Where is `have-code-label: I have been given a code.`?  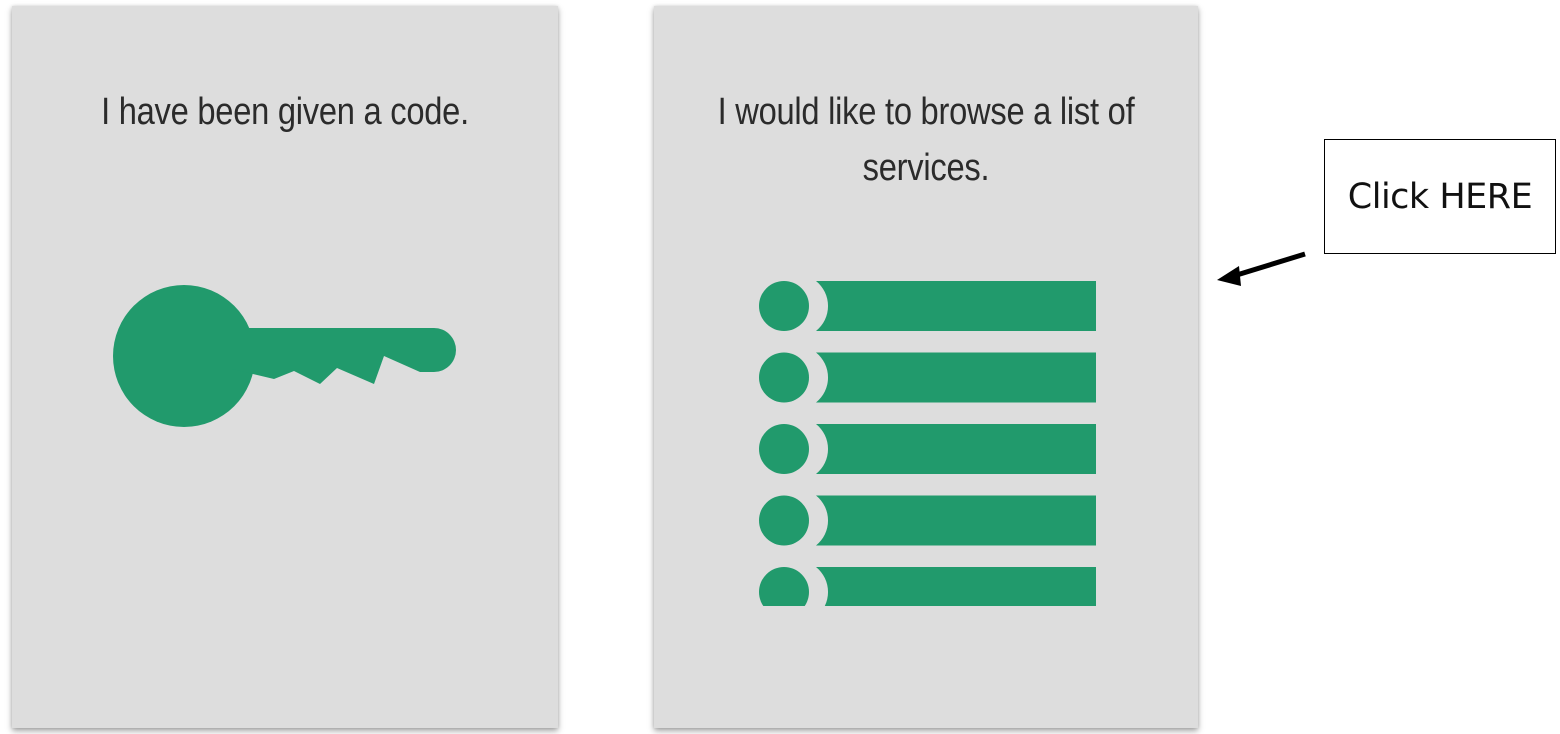 have-code-label: I have been given a code. is located at coordinates (285, 112).